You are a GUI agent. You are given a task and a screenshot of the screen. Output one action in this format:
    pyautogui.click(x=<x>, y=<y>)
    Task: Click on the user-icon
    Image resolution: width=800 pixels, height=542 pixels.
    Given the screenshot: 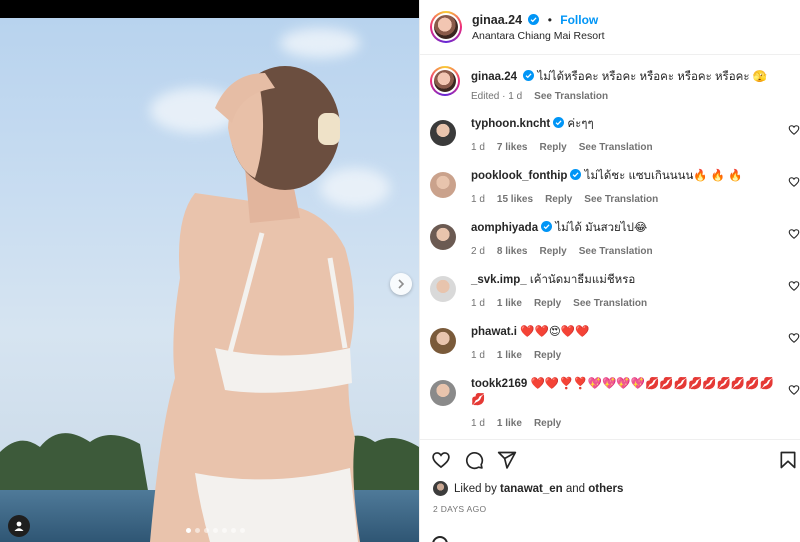 What is the action you would take?
    pyautogui.click(x=19, y=526)
    